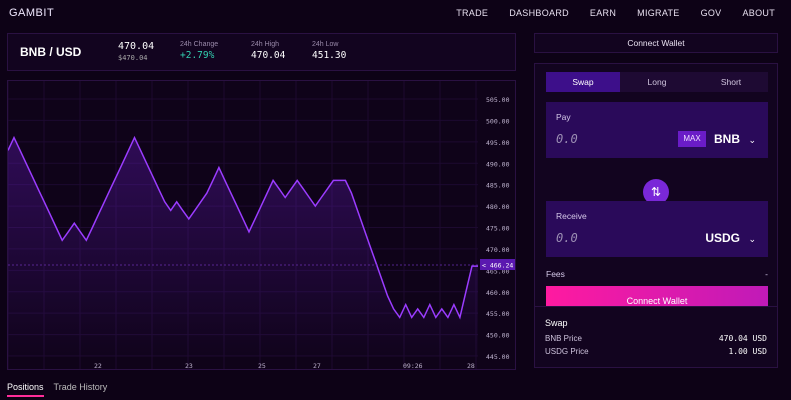 This screenshot has height=400, width=791. What do you see at coordinates (567, 351) in the screenshot?
I see `info-label: USDG Price` at bounding box center [567, 351].